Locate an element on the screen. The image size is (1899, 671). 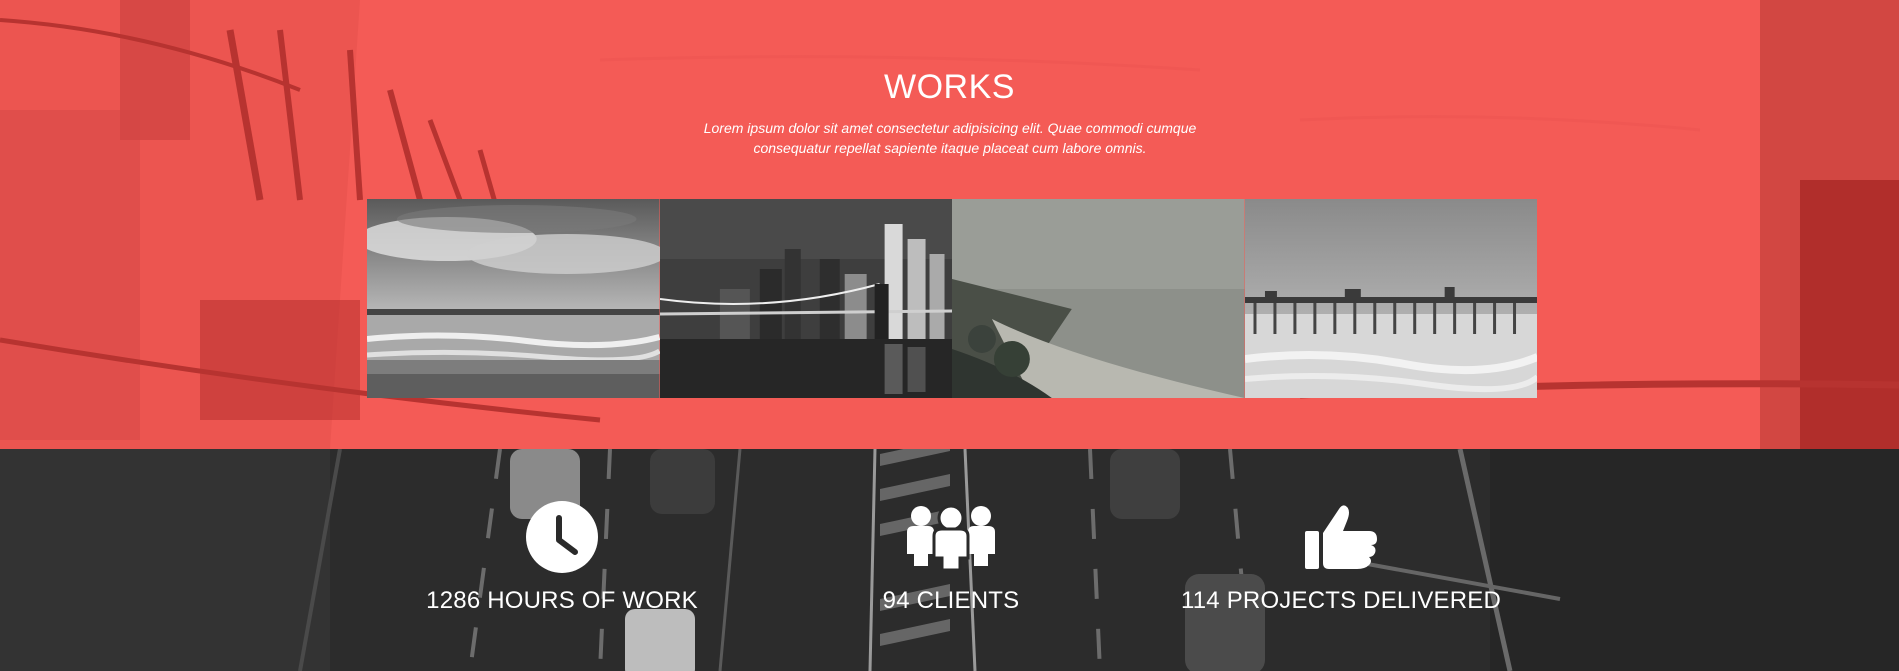
gallery-item-foggy-coast is located at coordinates (1098, 298).